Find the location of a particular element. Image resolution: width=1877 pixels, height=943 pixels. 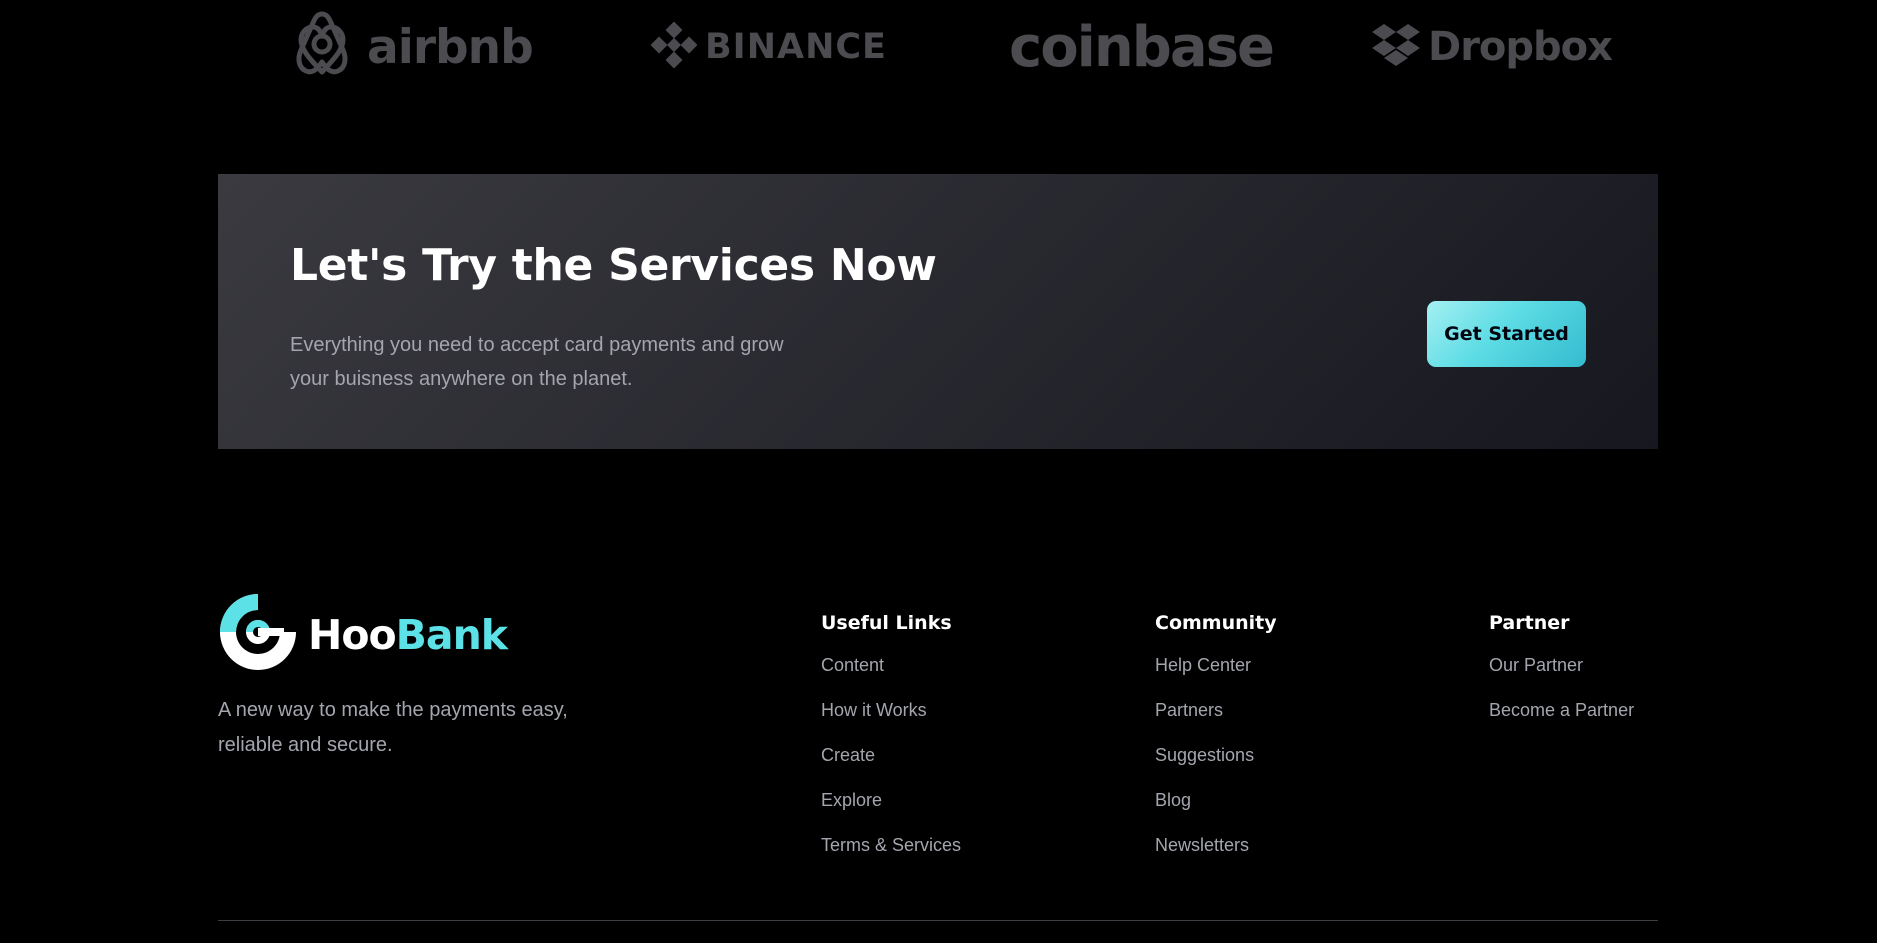

binance-logo-text: BINANCE is located at coordinates (796, 47).